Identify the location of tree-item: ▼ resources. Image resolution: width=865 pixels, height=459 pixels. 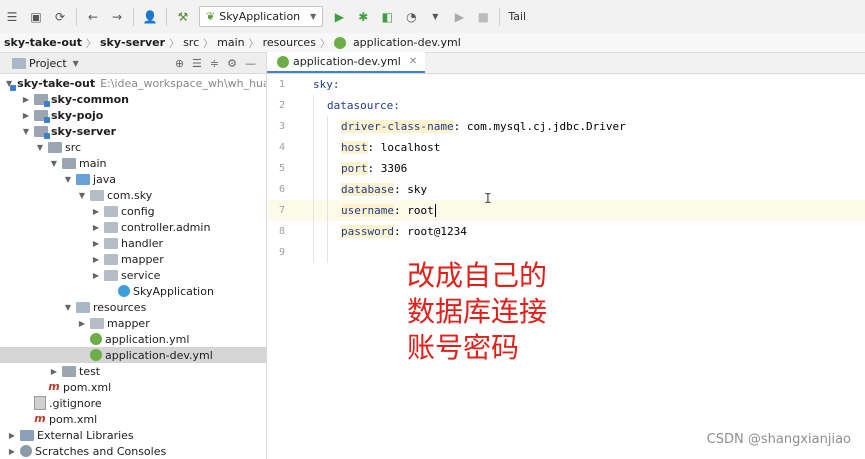
(133, 307).